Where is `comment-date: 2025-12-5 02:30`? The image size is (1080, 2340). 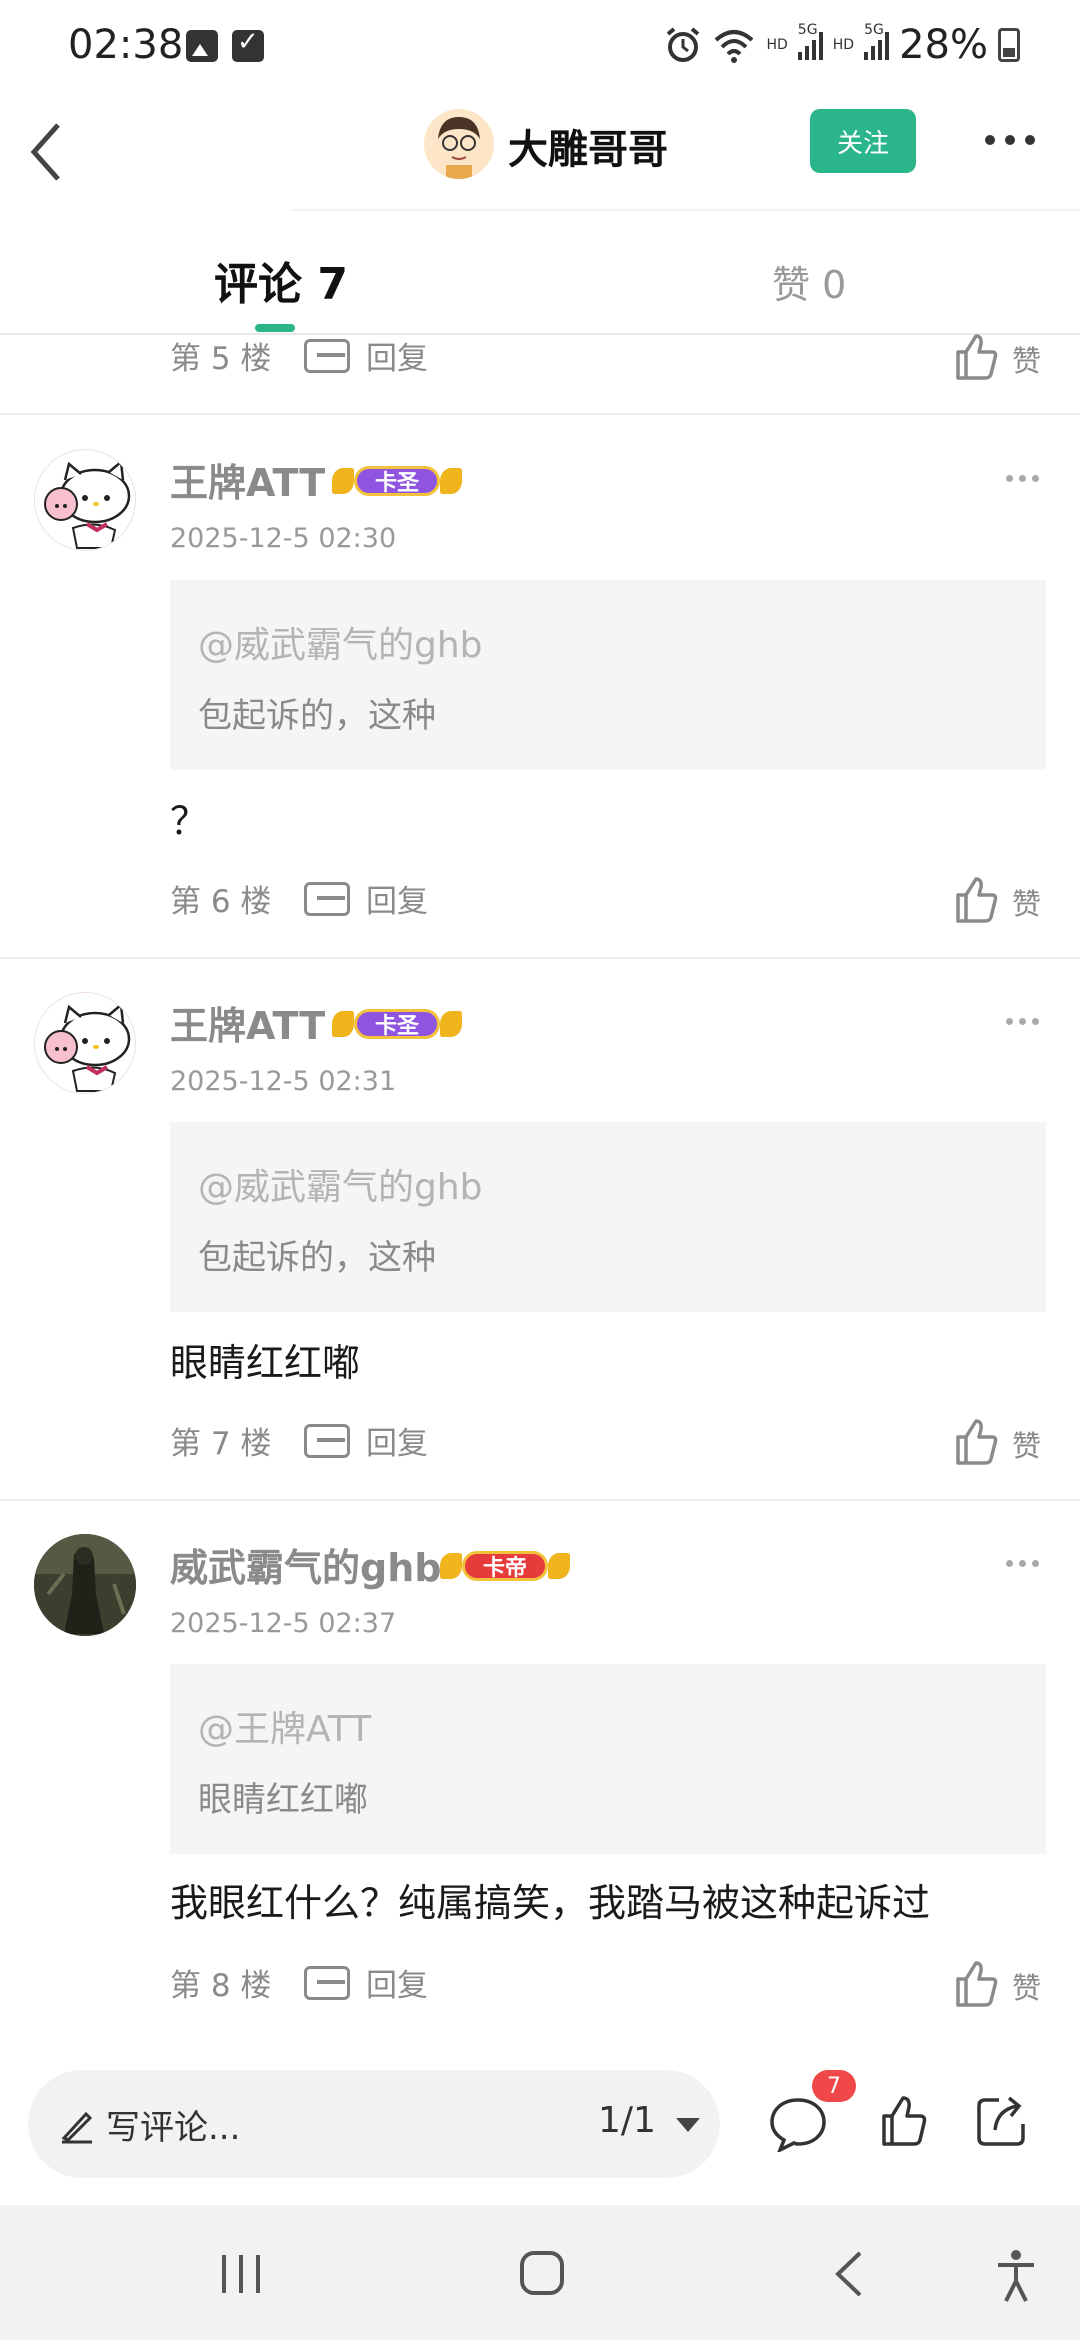
comment-date: 2025-12-5 02:30 is located at coordinates (283, 538).